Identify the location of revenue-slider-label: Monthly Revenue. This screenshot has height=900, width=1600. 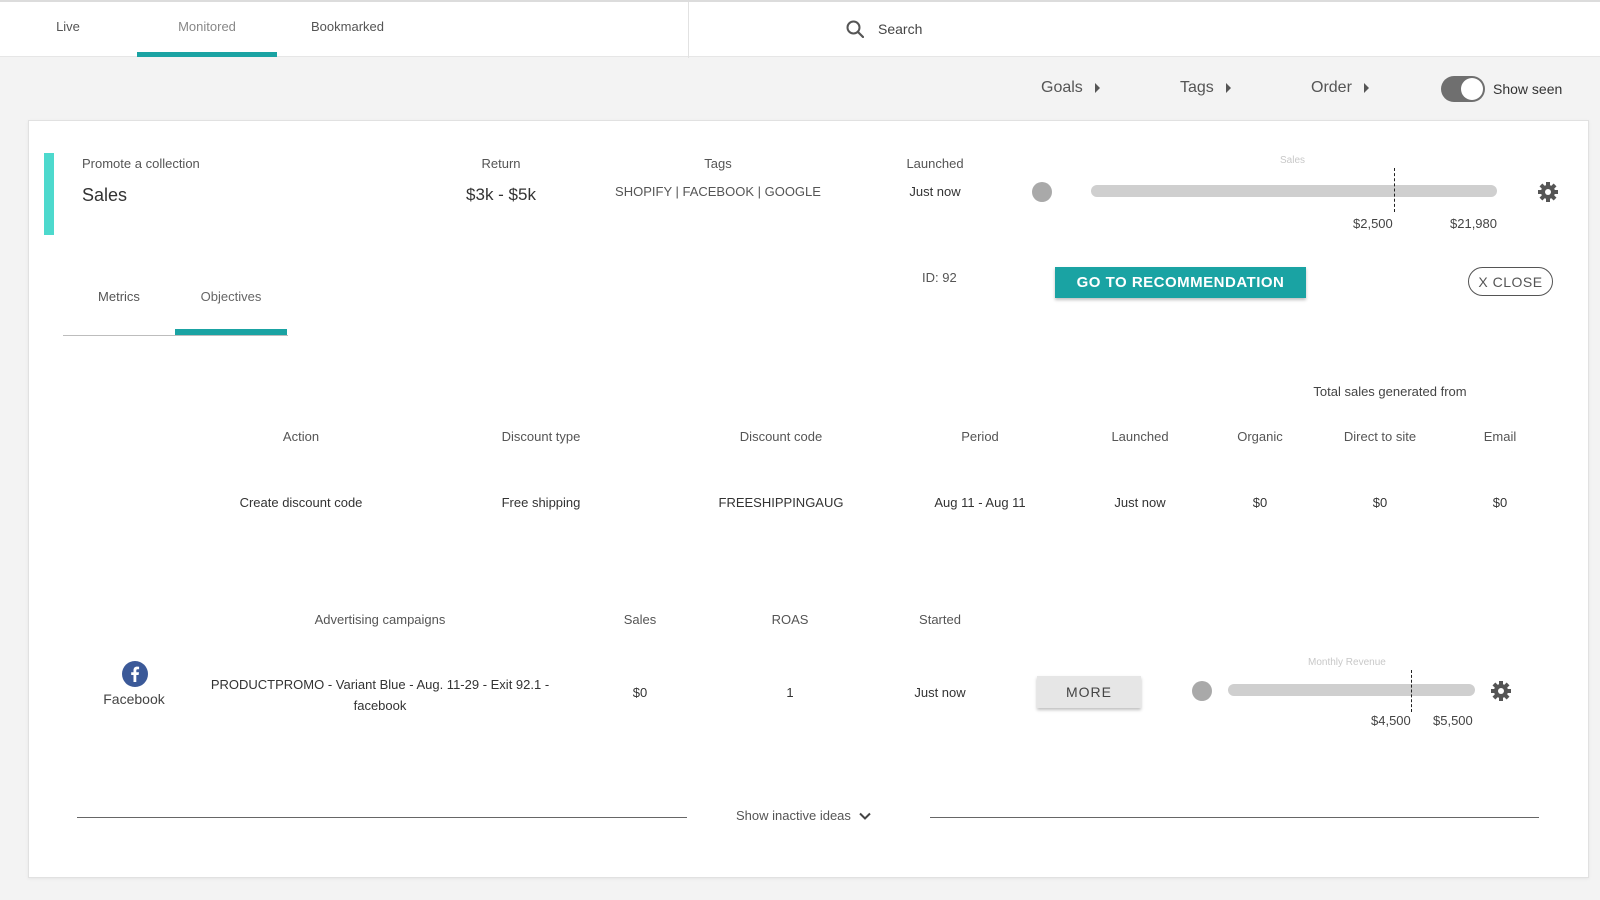
(1347, 662).